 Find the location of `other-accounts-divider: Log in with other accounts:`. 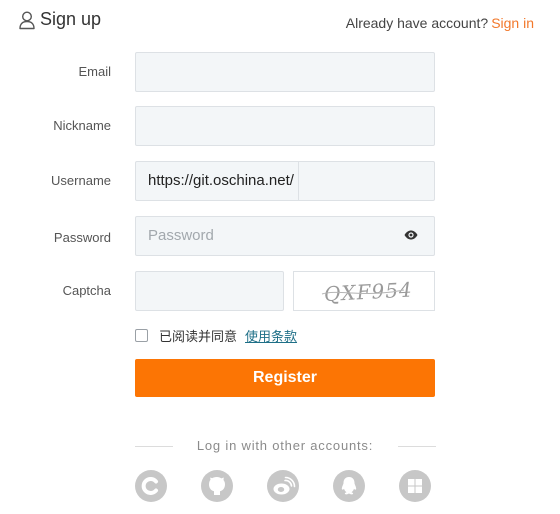

other-accounts-divider: Log in with other accounts: is located at coordinates (280, 446).